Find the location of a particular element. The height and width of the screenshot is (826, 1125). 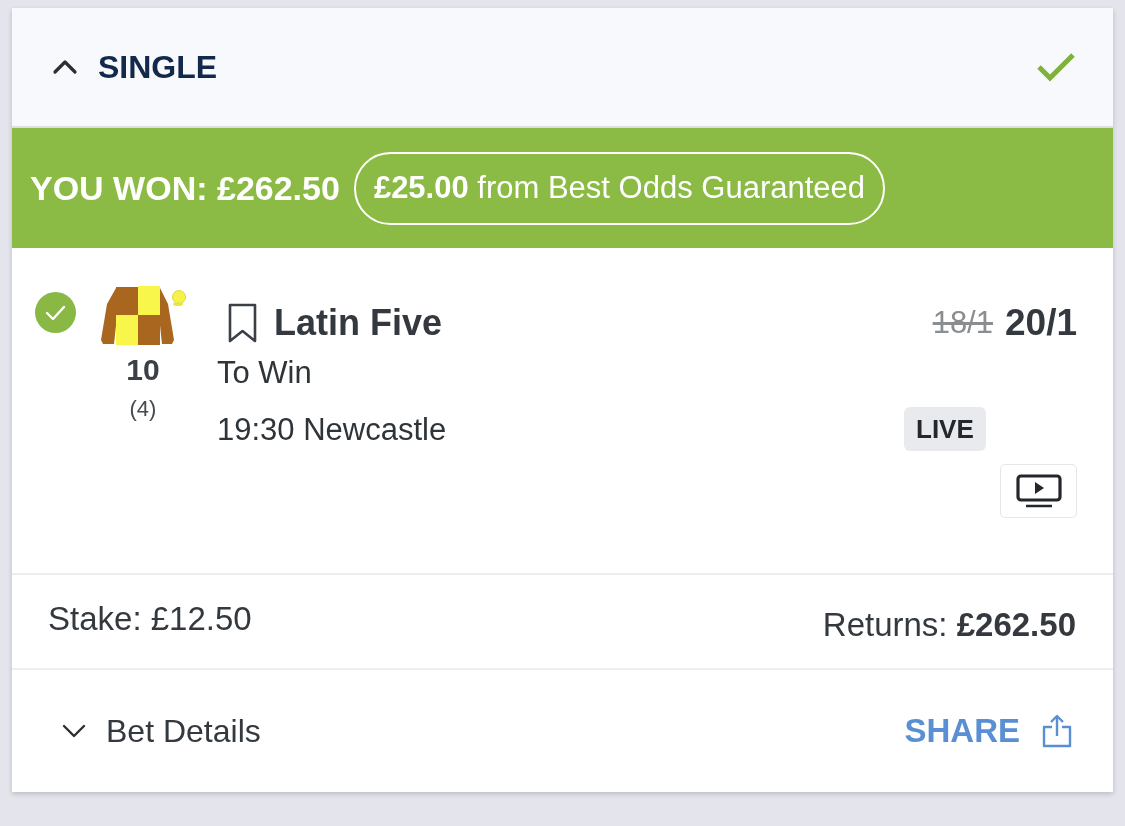

bonus-tag: £25.00 from Best Odds Guaranteed is located at coordinates (619, 188).